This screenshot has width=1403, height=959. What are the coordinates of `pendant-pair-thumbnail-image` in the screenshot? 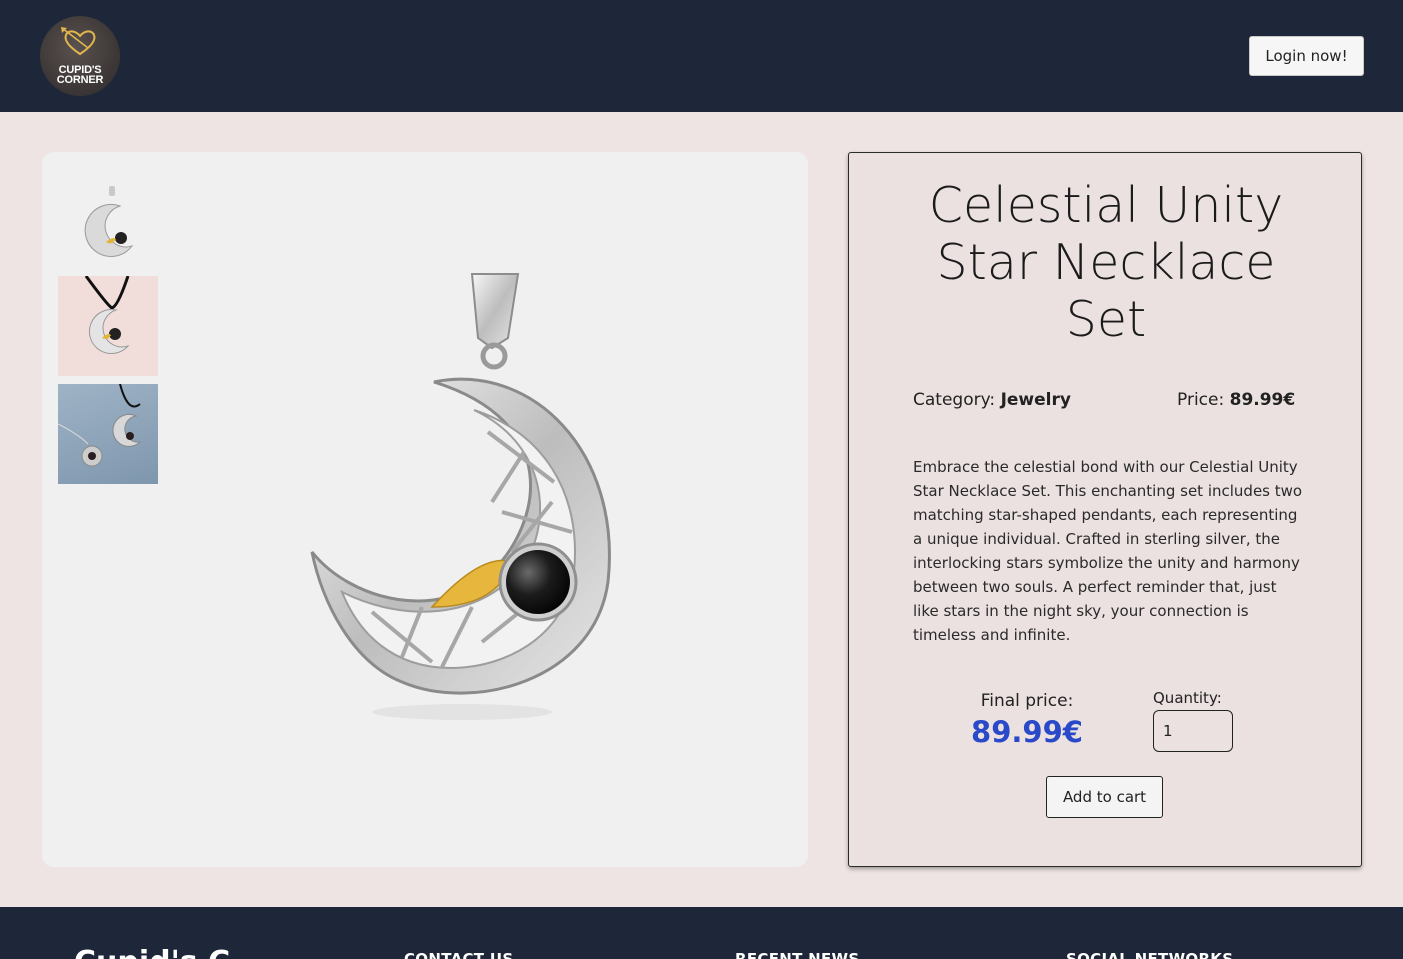 It's located at (100, 425).